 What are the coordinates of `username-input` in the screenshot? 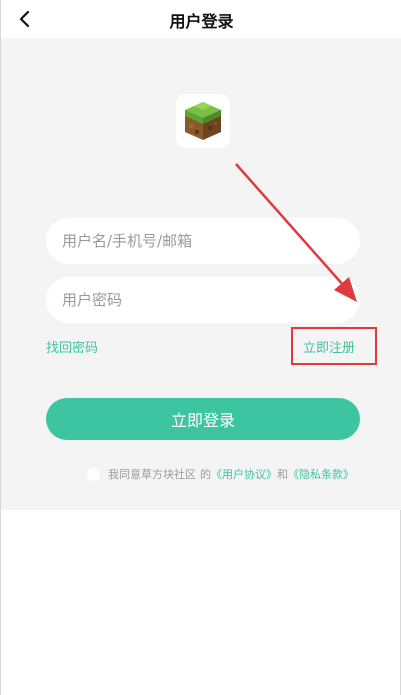 It's located at (203, 241).